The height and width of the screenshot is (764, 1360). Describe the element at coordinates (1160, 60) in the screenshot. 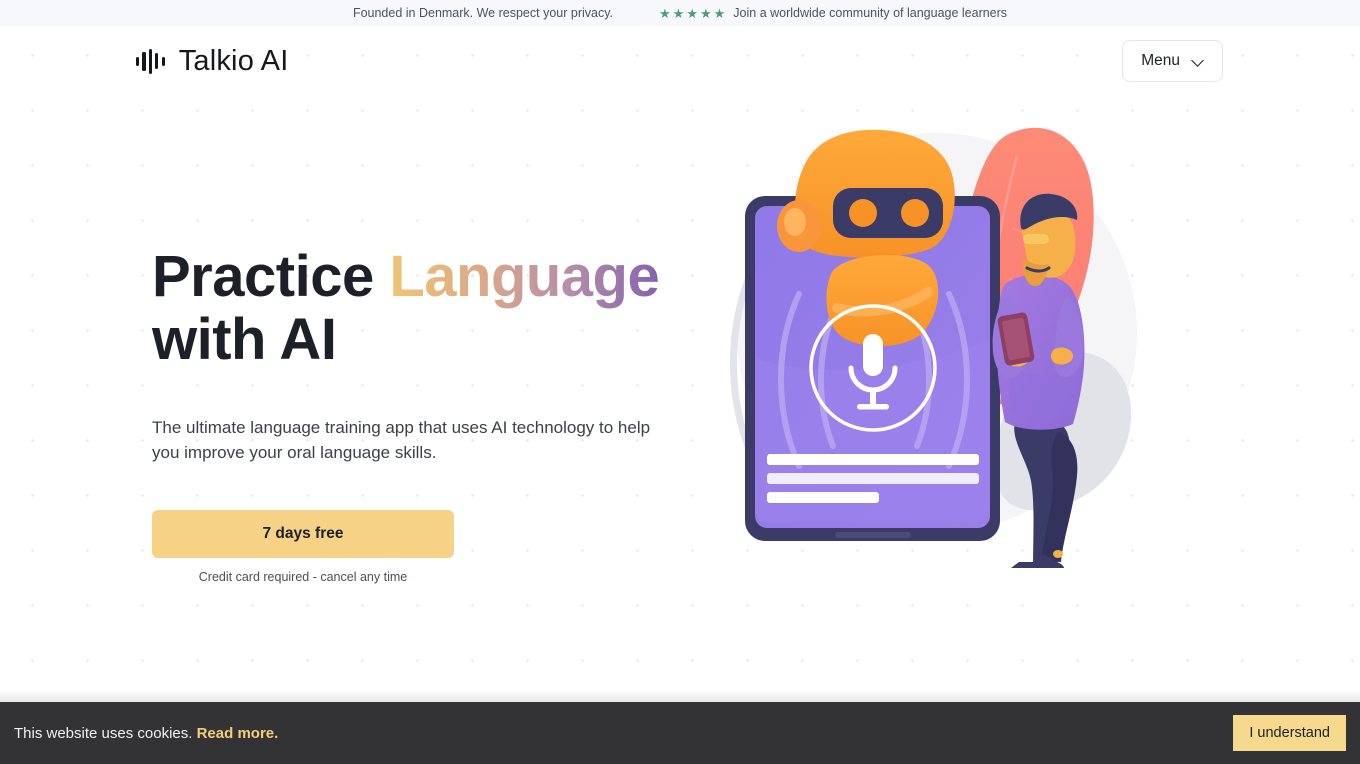

I see `menu-button-label: Menu` at that location.